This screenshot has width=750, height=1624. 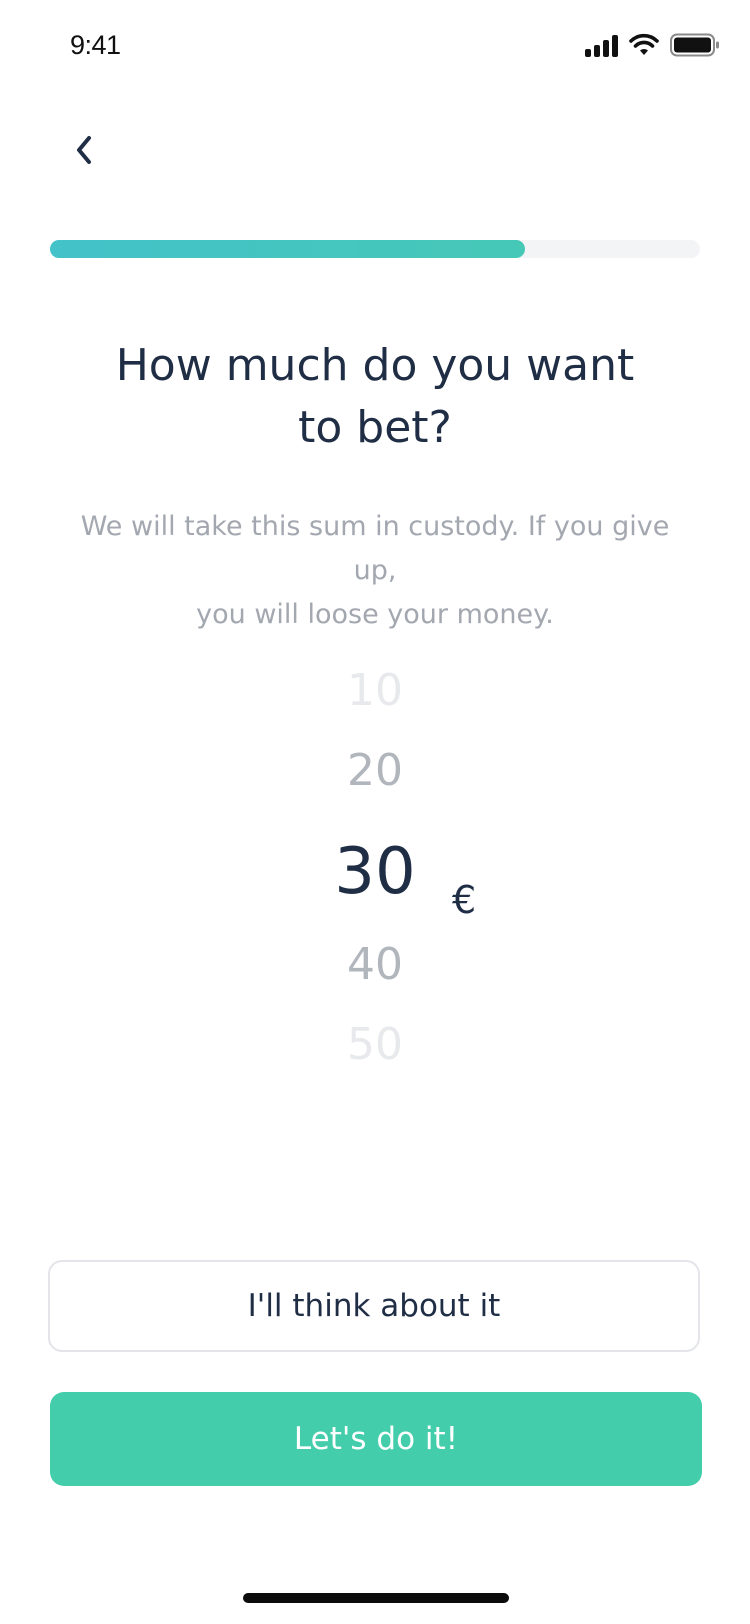 I want to click on page-title: How much do you want to bet?, so click(x=375, y=397).